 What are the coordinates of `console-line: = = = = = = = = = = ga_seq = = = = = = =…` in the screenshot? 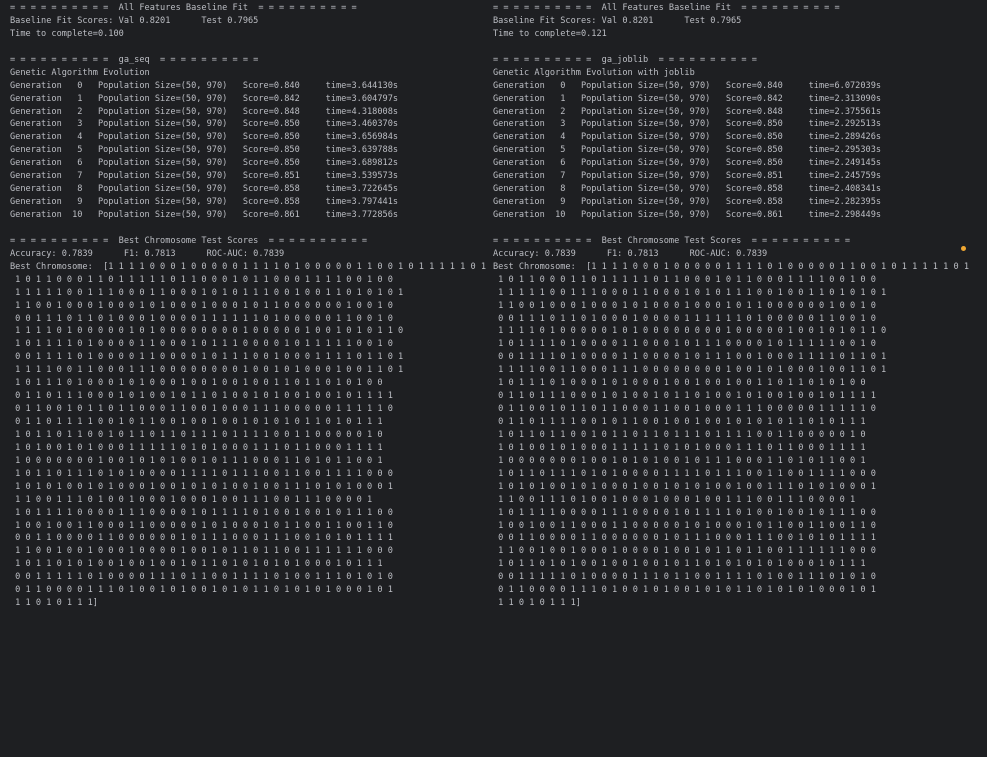 It's located at (134, 59).